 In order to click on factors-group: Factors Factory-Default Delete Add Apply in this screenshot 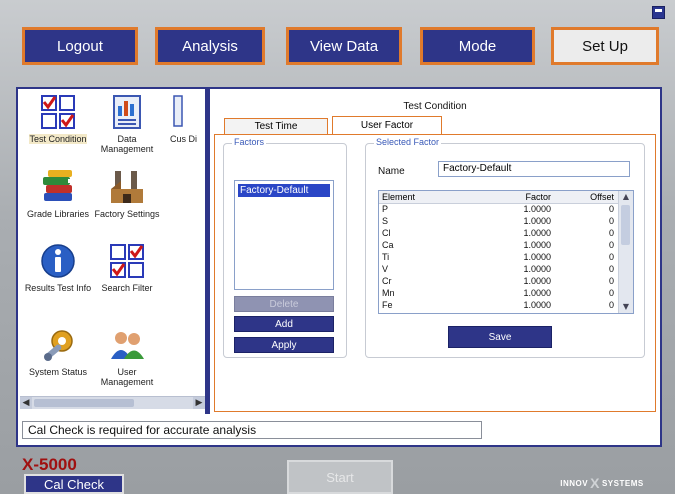, I will do `click(285, 247)`.